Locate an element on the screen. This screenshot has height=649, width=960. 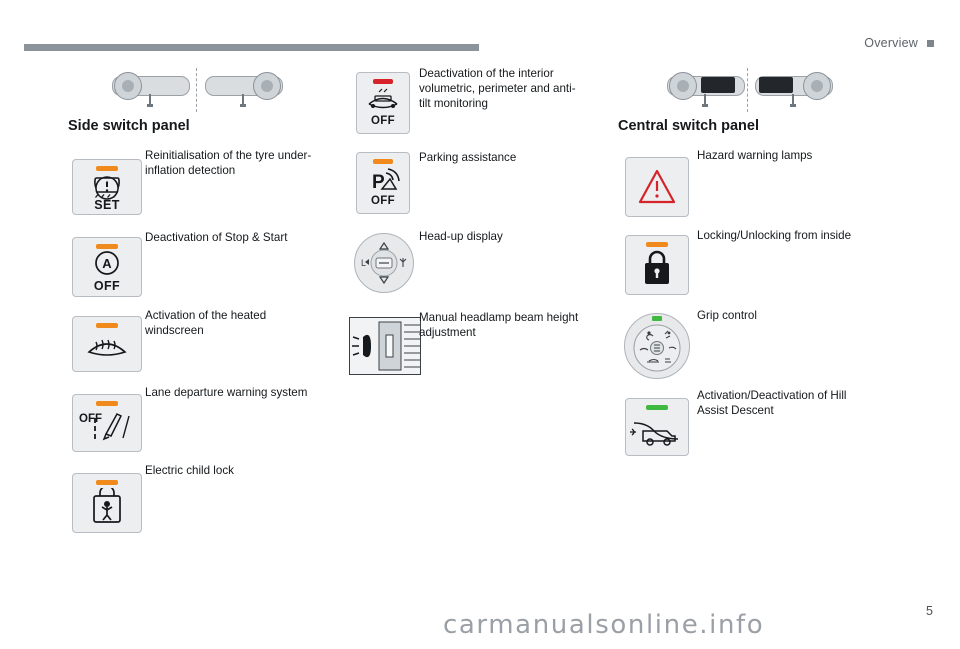
wheel-left-side is located at coordinates (150, 90).